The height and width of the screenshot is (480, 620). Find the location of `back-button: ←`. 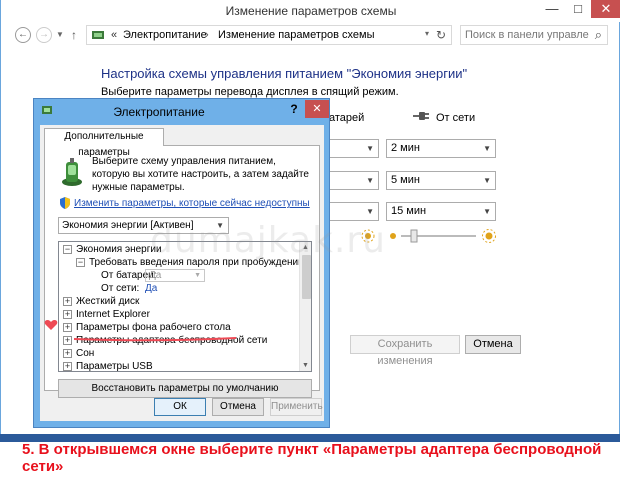

back-button: ← is located at coordinates (23, 35).